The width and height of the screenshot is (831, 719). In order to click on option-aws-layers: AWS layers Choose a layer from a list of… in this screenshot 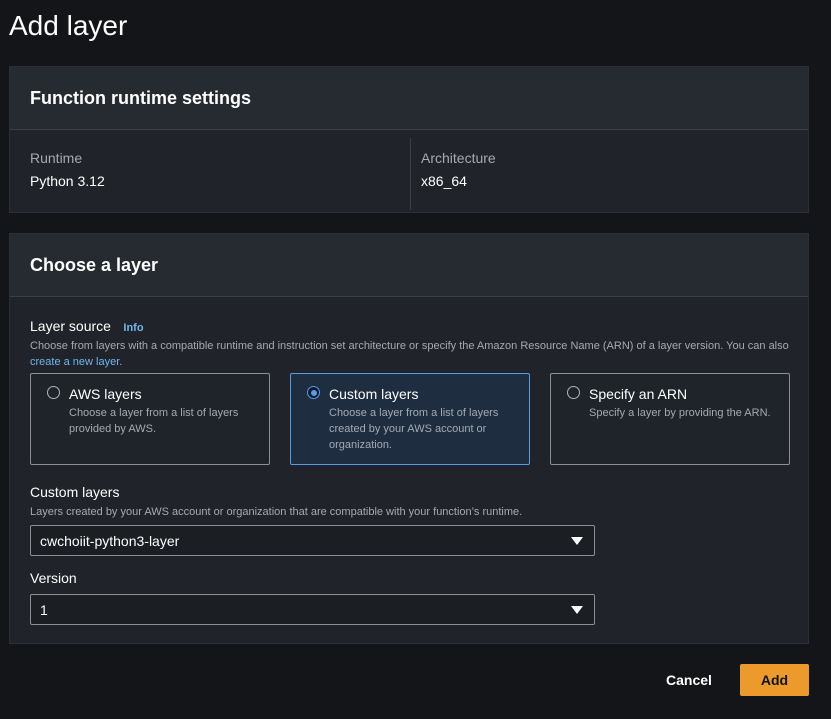, I will do `click(150, 419)`.